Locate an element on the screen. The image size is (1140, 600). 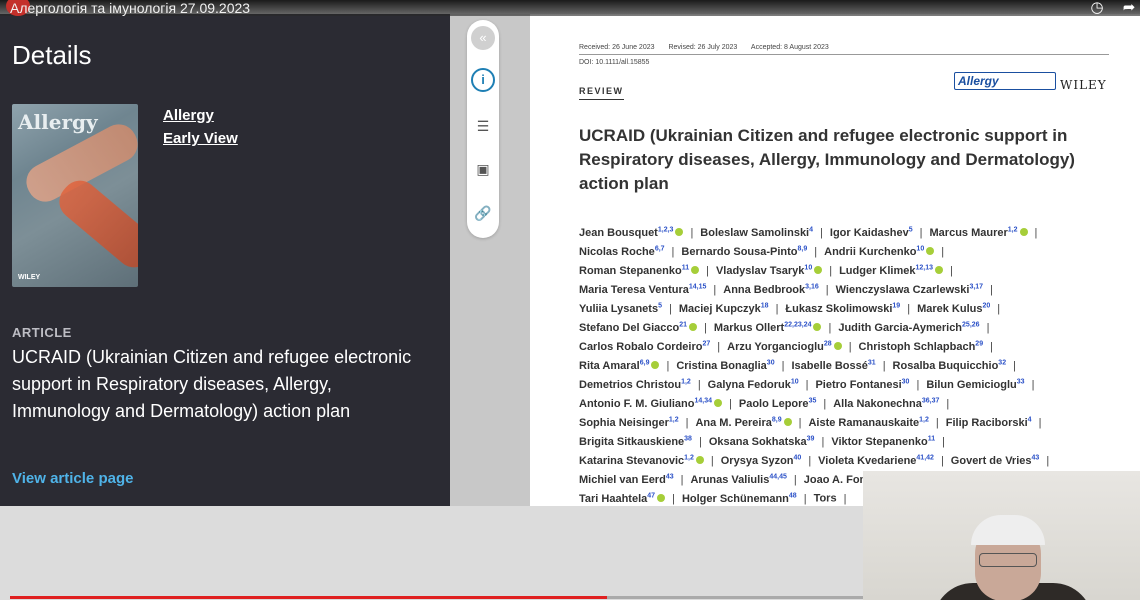
author-name: Viktor Stepanenko11 is located at coordinates (883, 441).